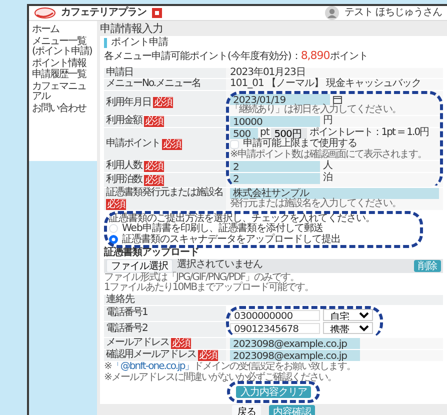  Describe the element at coordinates (348, 315) in the screenshot. I see `phone-type-dropdown: 自宅` at that location.